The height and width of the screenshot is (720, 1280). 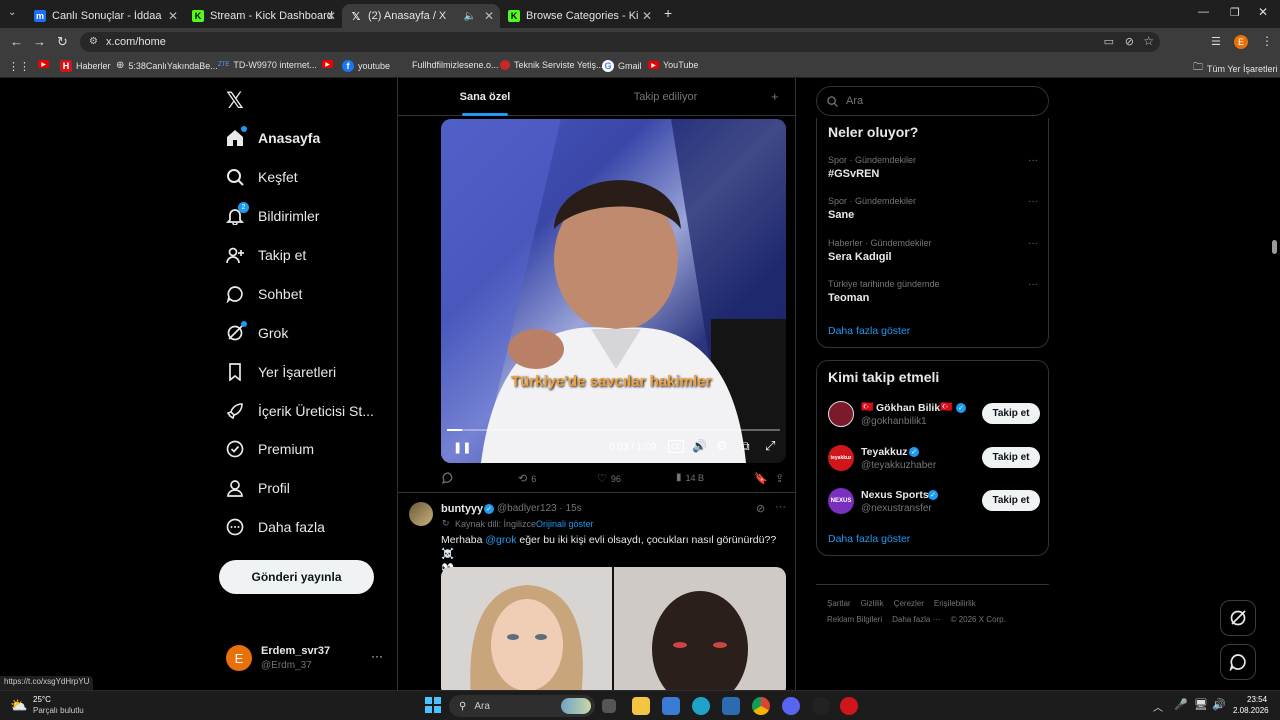 What do you see at coordinates (462, 509) in the screenshot?
I see `post-author: buntyyy` at bounding box center [462, 509].